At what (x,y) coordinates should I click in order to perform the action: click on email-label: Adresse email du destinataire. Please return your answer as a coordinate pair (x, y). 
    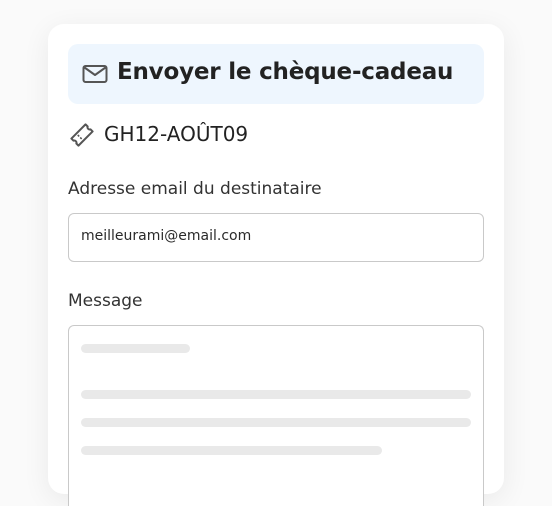
    Looking at the image, I should click on (195, 189).